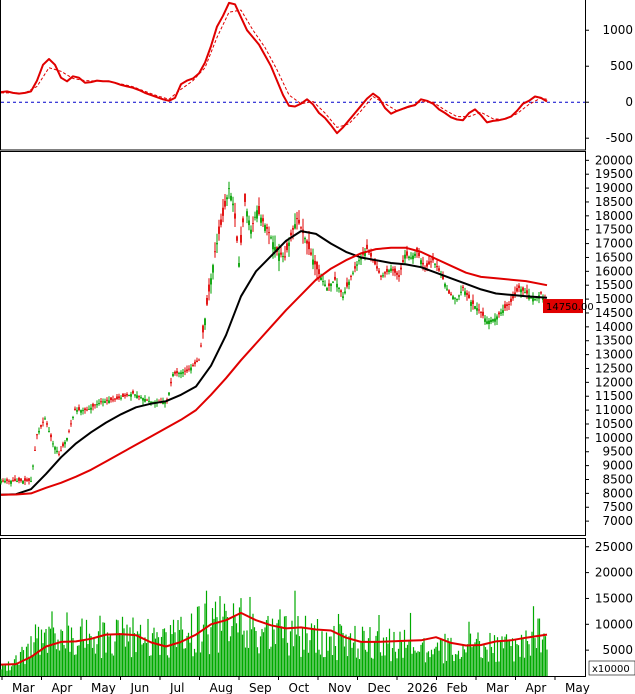 Image resolution: width=635 pixels, height=694 pixels. I want to click on price-y-tick-label: 16500, so click(614, 257).